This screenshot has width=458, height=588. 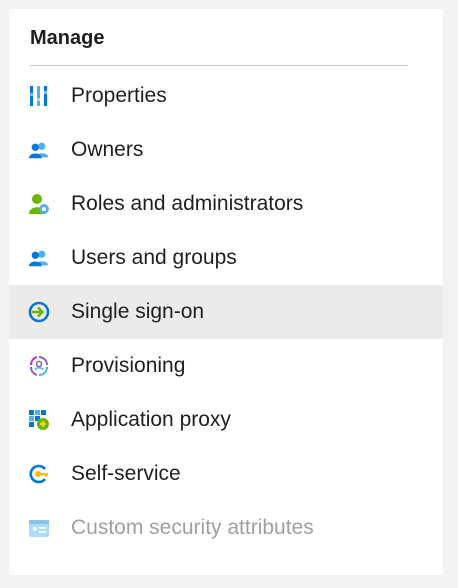 What do you see at coordinates (119, 95) in the screenshot?
I see `menu-item-label: Properties` at bounding box center [119, 95].